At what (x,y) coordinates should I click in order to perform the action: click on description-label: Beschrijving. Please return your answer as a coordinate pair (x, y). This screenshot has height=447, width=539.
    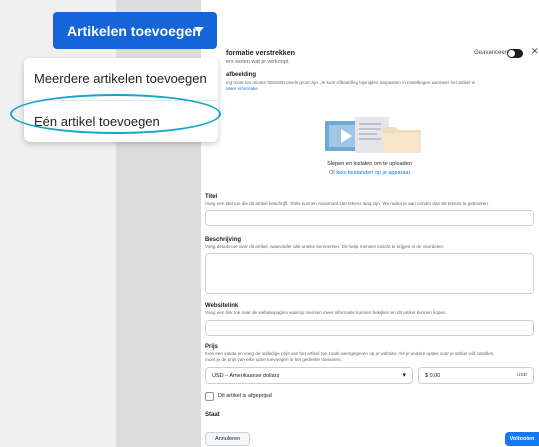
    Looking at the image, I should click on (223, 240).